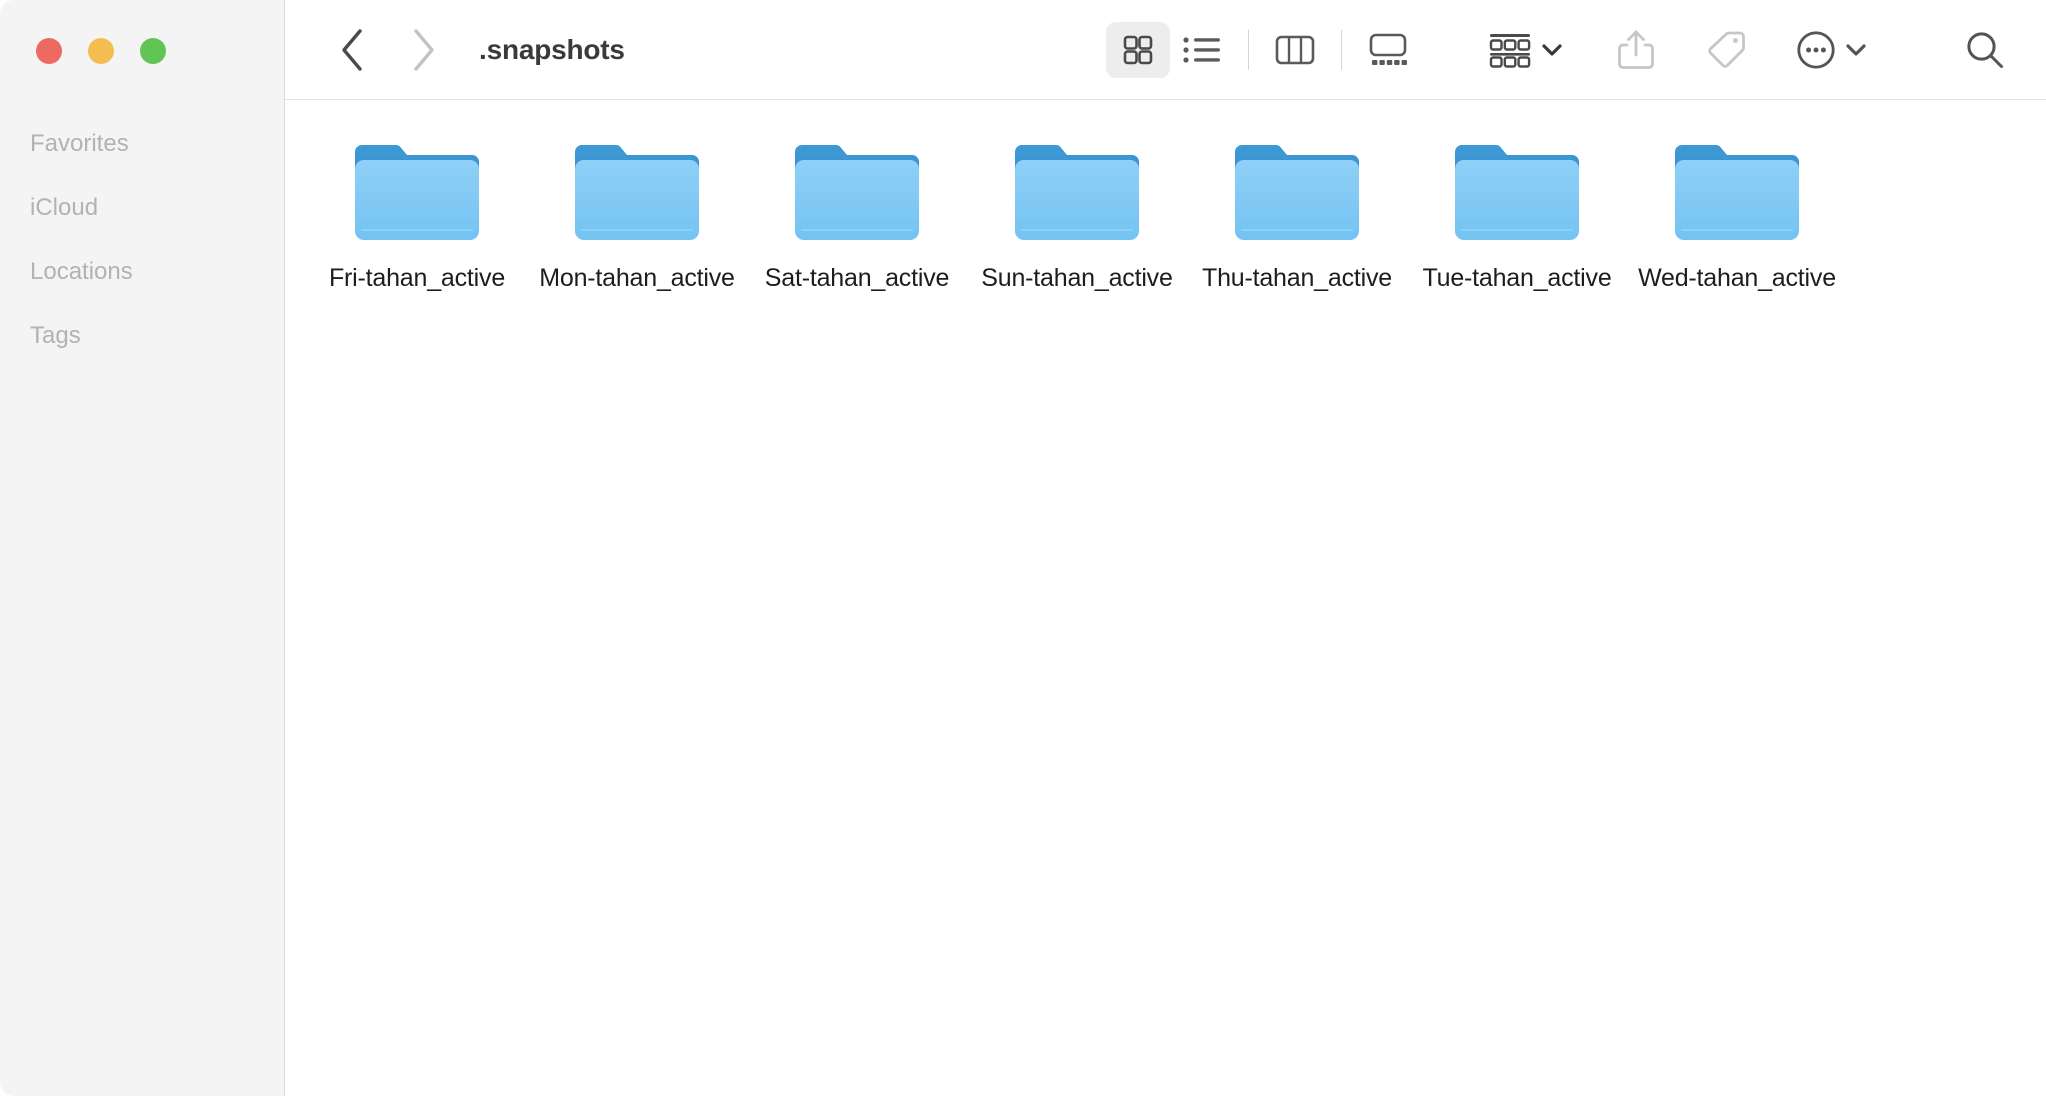 The image size is (2046, 1096). What do you see at coordinates (142, 32) in the screenshot?
I see `traffic-lights` at bounding box center [142, 32].